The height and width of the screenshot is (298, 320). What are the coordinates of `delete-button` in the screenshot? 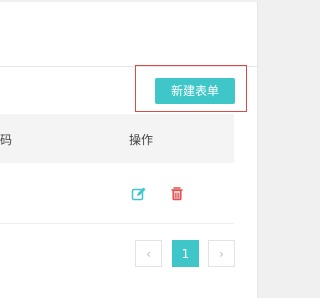 It's located at (177, 194).